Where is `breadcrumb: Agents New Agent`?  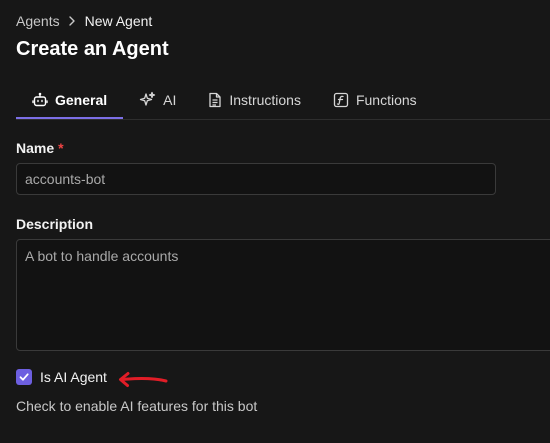 breadcrumb: Agents New Agent is located at coordinates (84, 21).